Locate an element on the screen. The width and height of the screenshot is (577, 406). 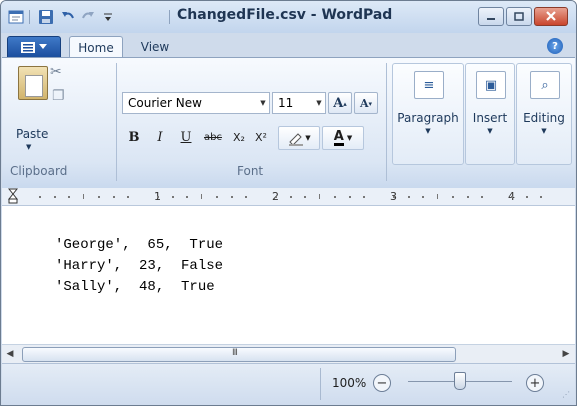
italic-icon: I is located at coordinates (160, 137).